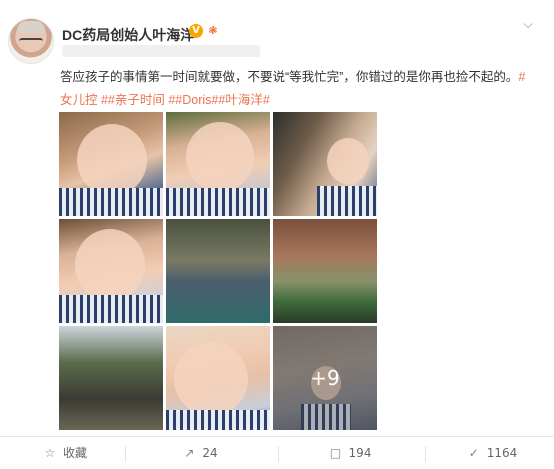 This screenshot has height=469, width=554. I want to click on author-avatar, so click(31, 41).